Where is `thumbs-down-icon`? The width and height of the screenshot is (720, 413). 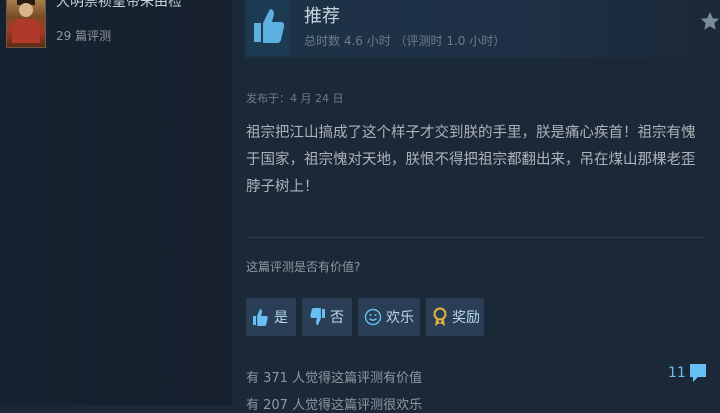
thumbs-down-icon is located at coordinates (317, 316).